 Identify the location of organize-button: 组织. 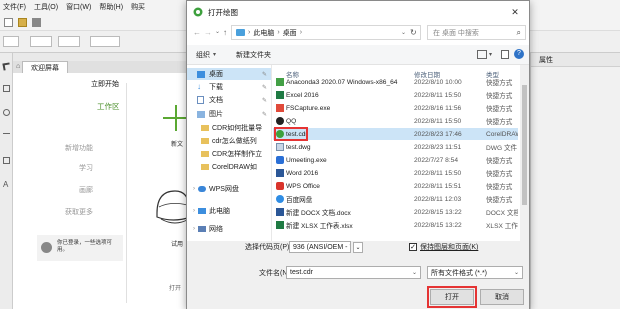
(203, 55).